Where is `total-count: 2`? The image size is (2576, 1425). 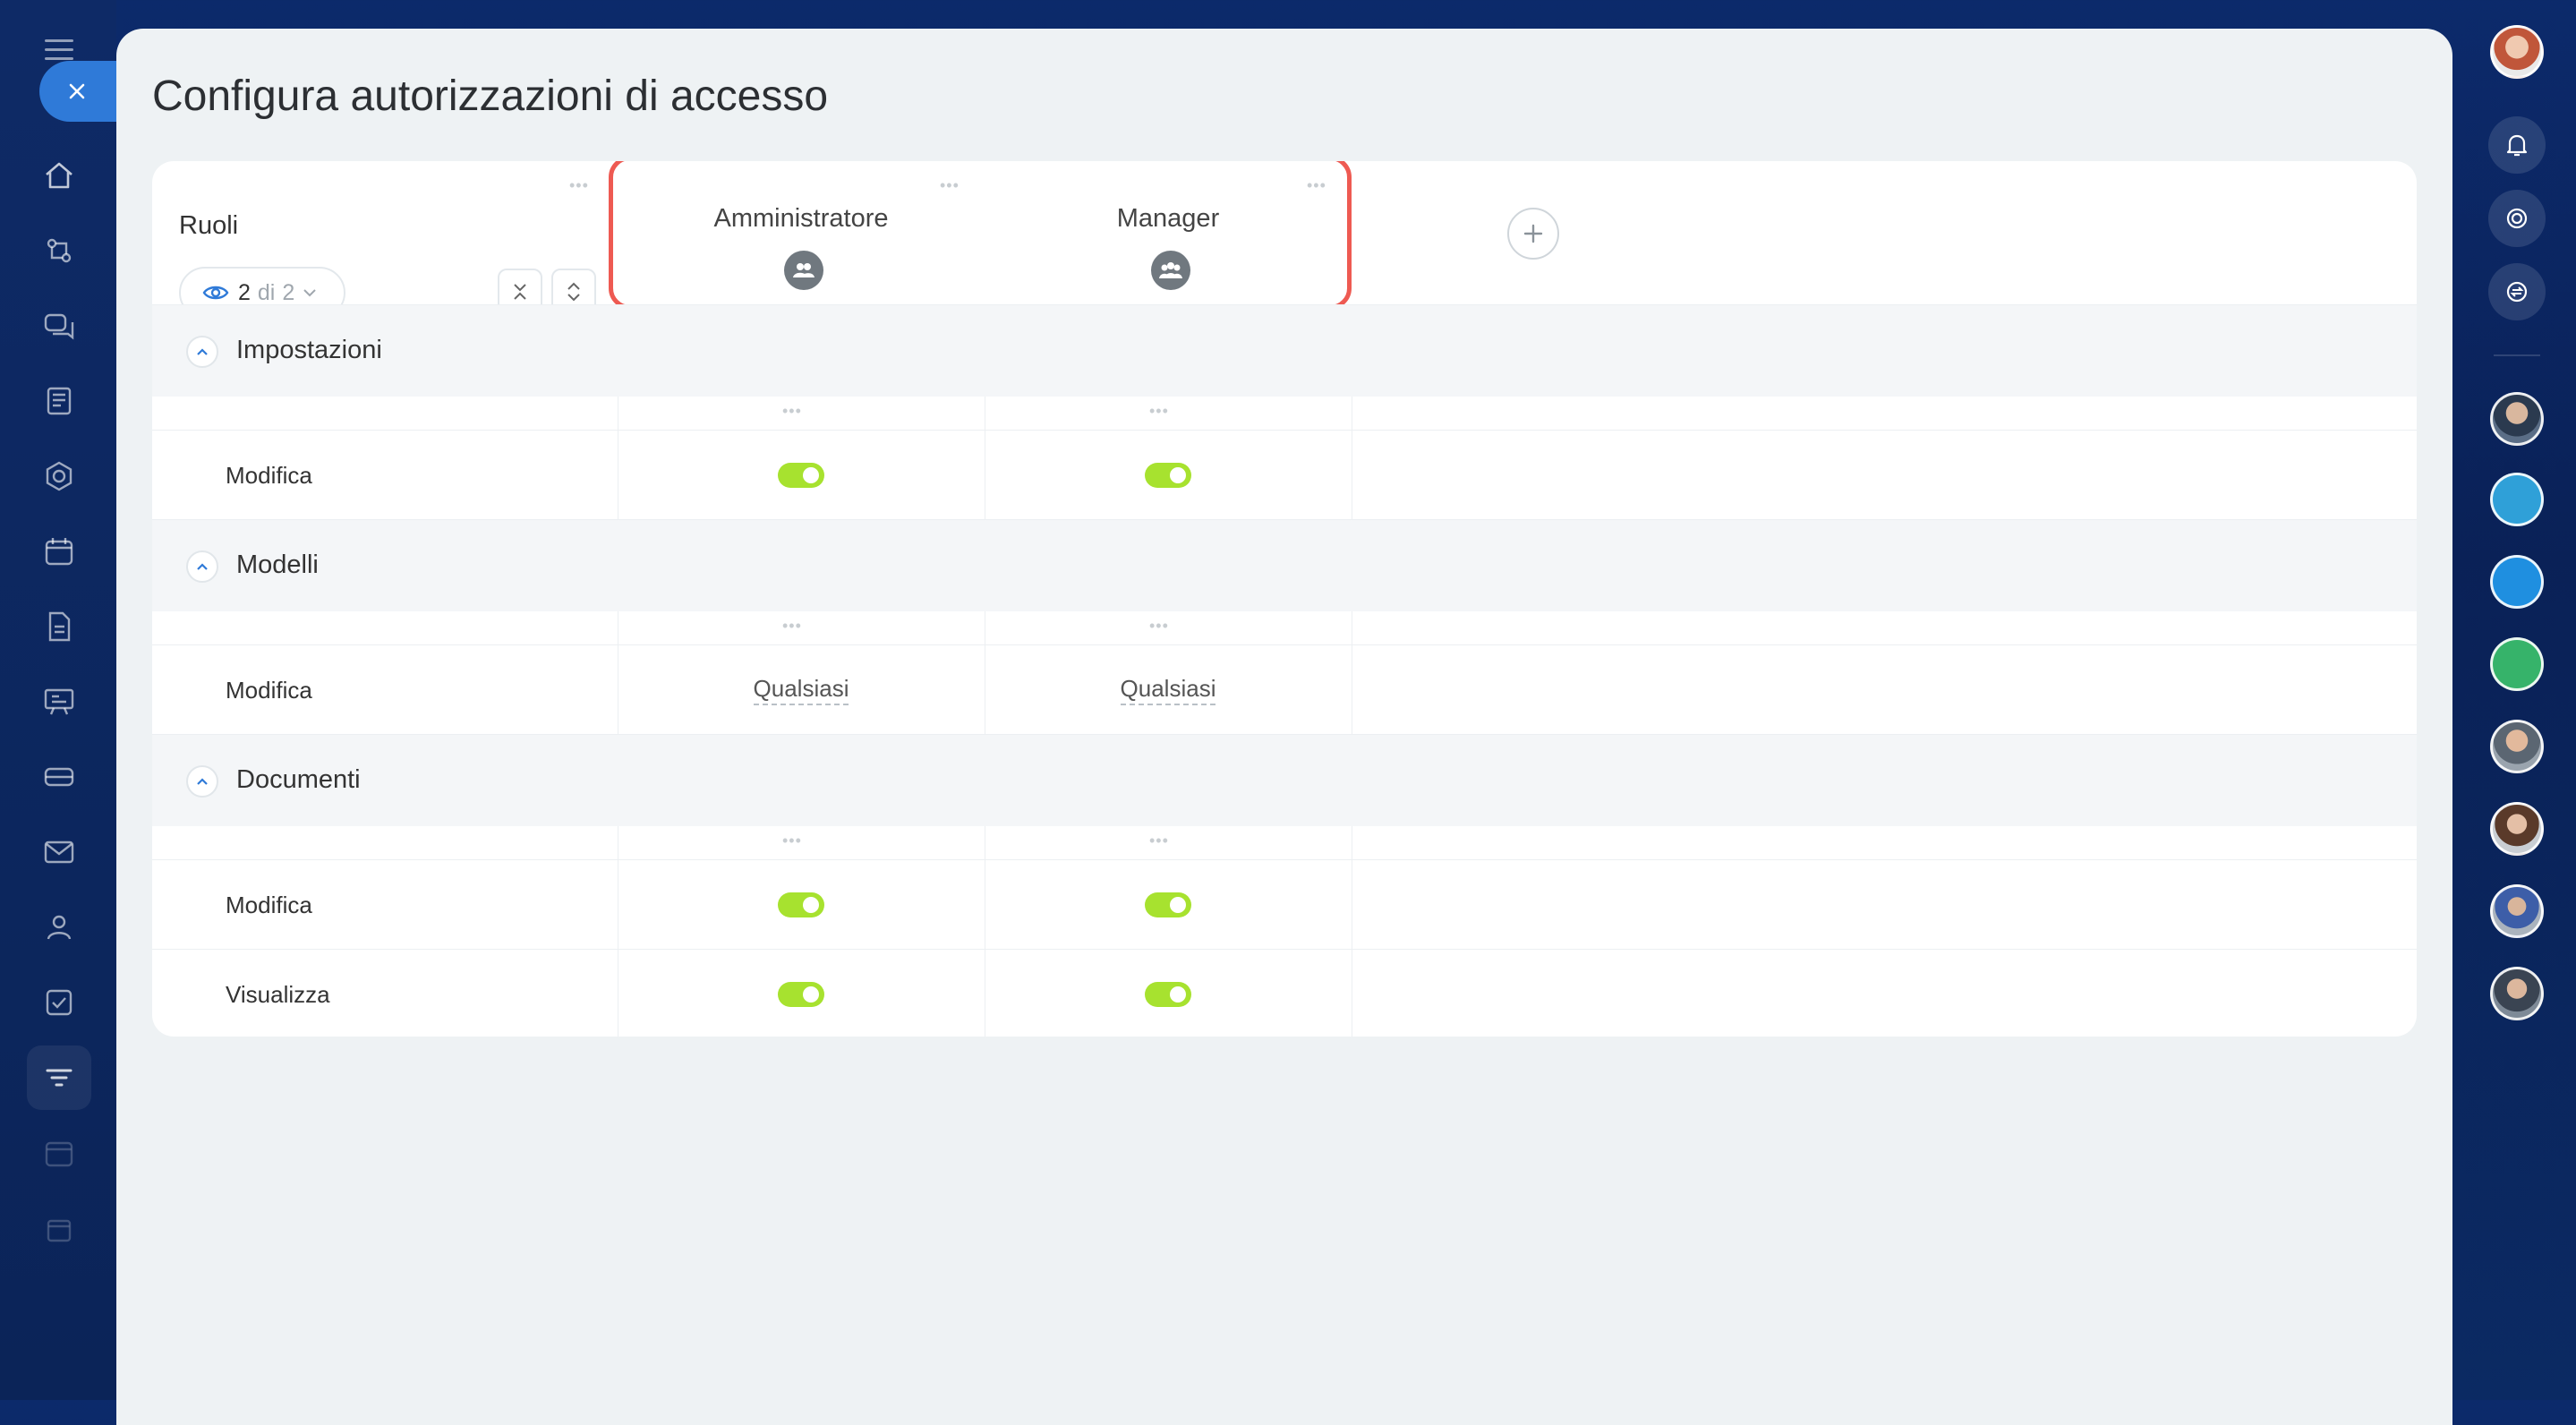 total-count: 2 is located at coordinates (288, 292).